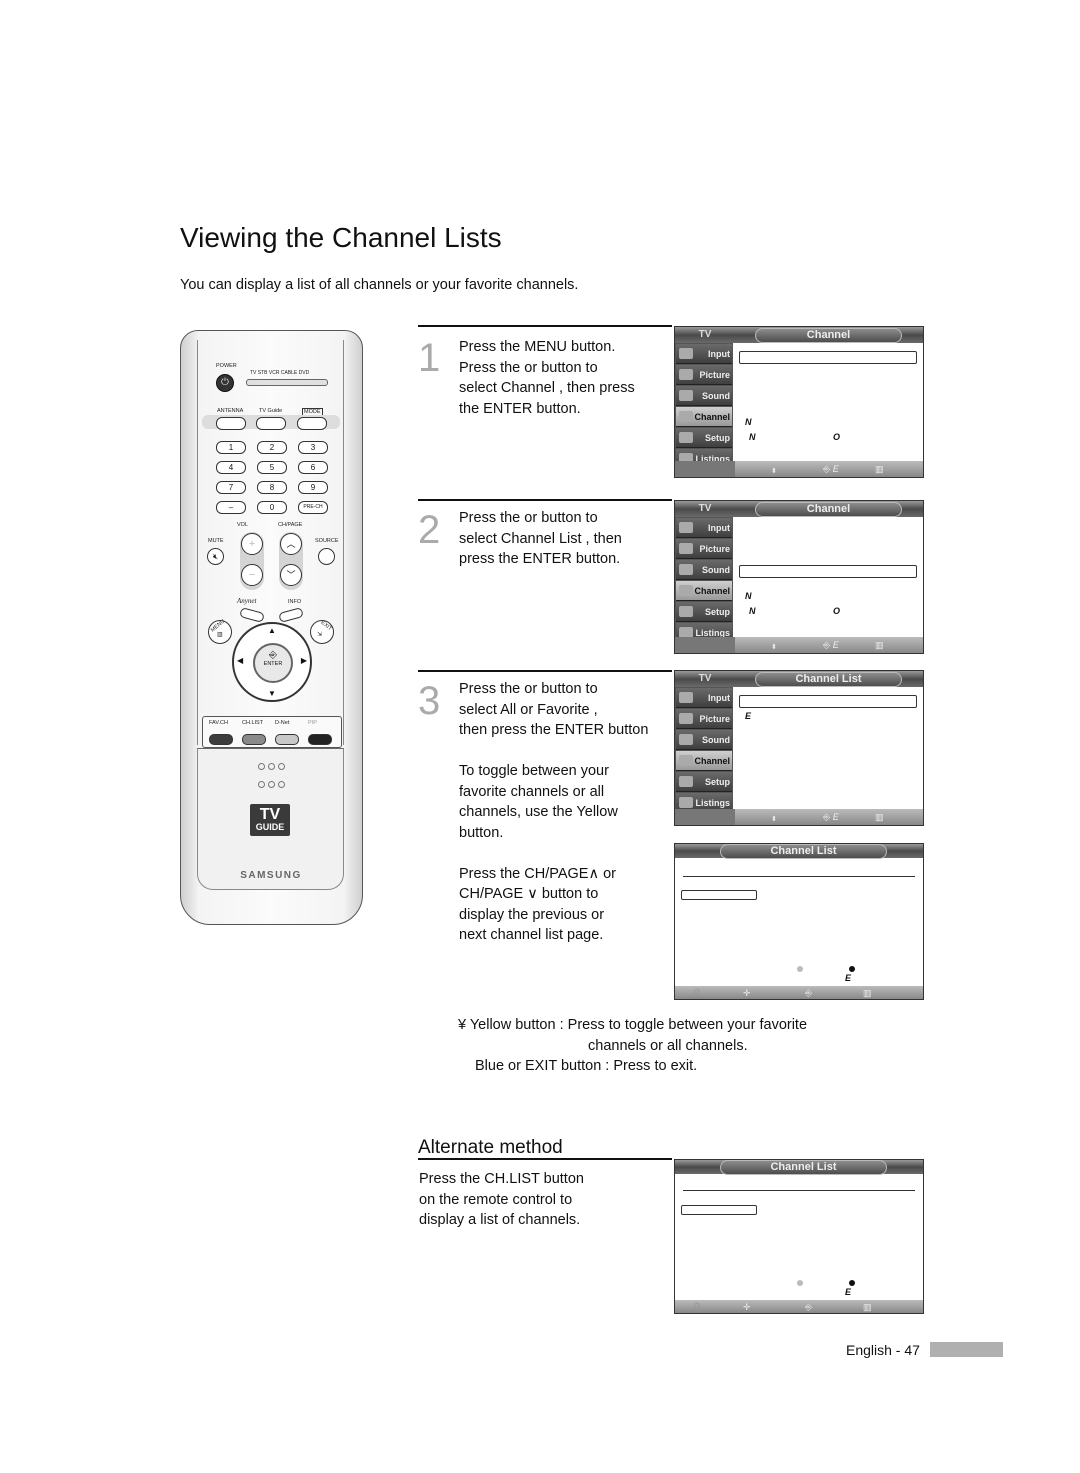 The image size is (1080, 1473). What do you see at coordinates (291, 544) in the screenshot?
I see `ch-up-button: ︿` at bounding box center [291, 544].